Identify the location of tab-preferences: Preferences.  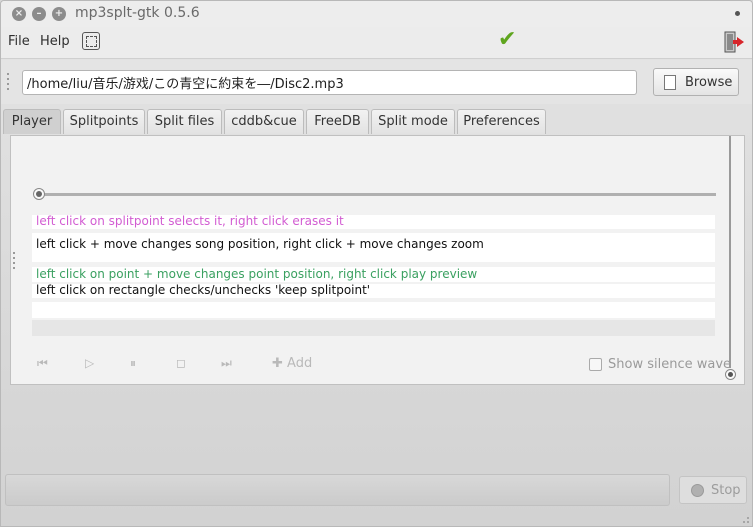
(501, 121).